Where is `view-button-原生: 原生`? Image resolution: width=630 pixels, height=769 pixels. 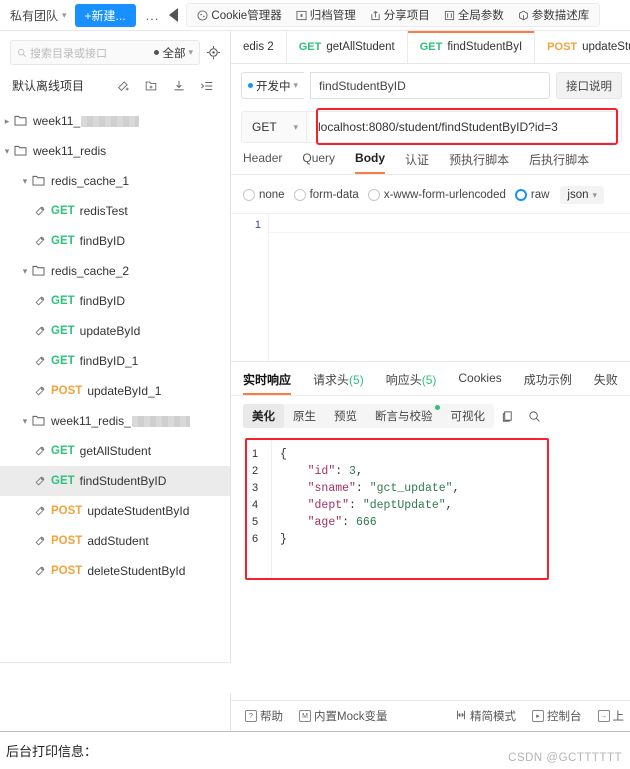
view-button-原生: 原生 is located at coordinates (304, 416).